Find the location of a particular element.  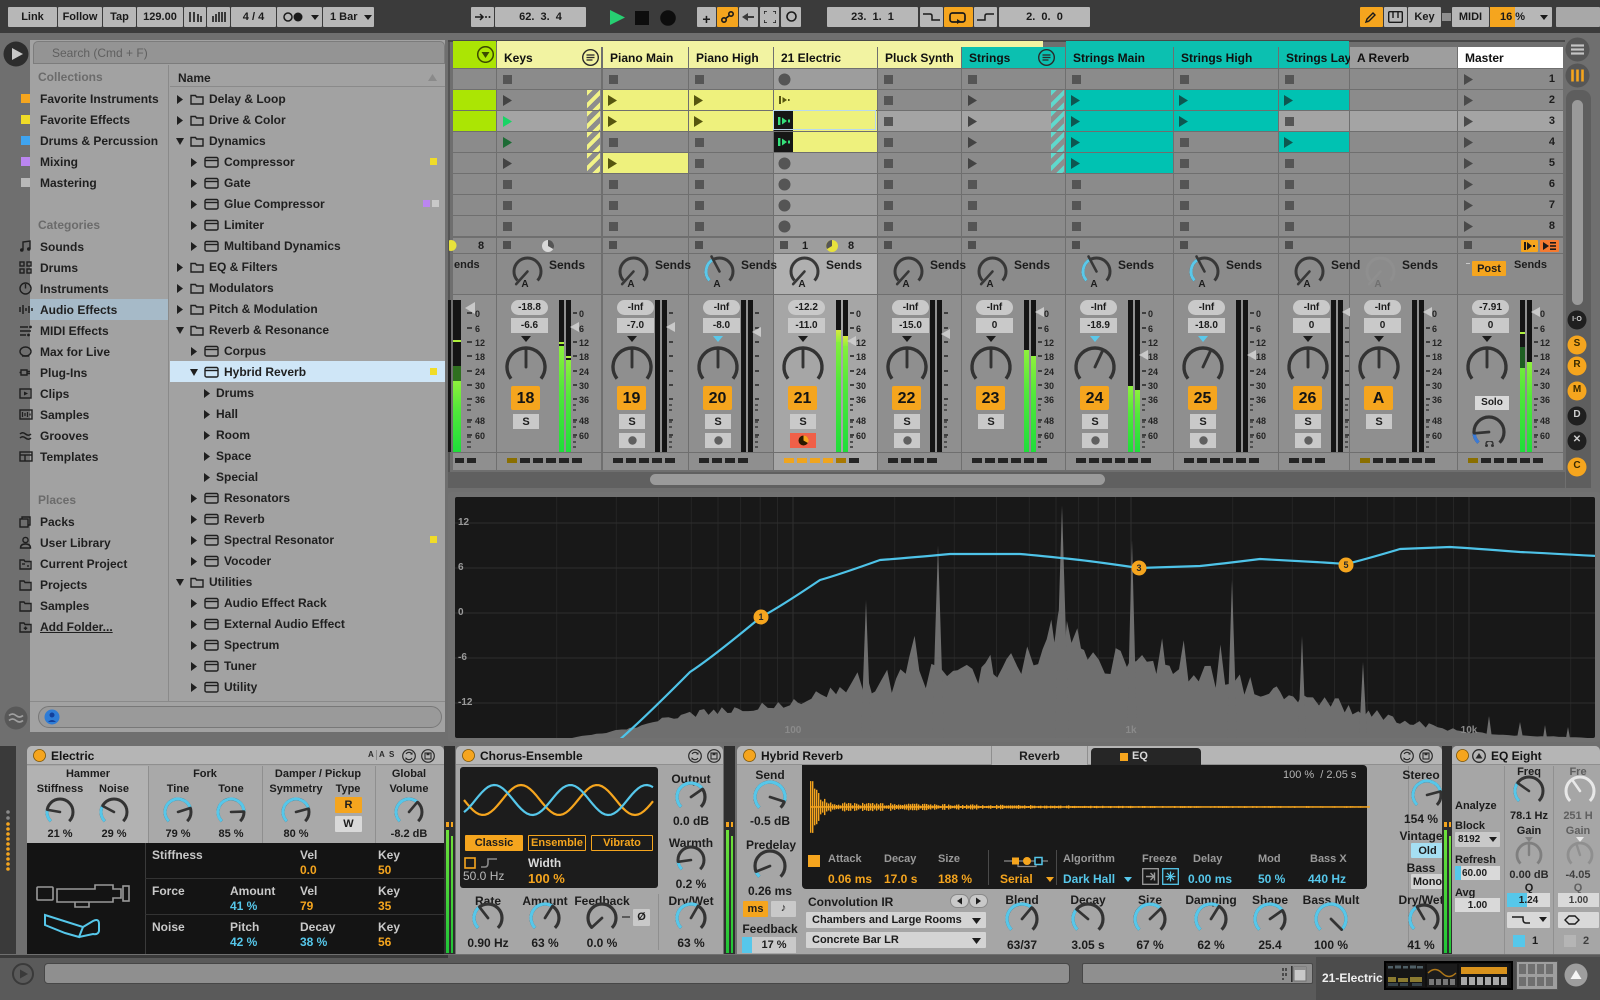

svg-text: 1 is located at coordinates (760, 617).